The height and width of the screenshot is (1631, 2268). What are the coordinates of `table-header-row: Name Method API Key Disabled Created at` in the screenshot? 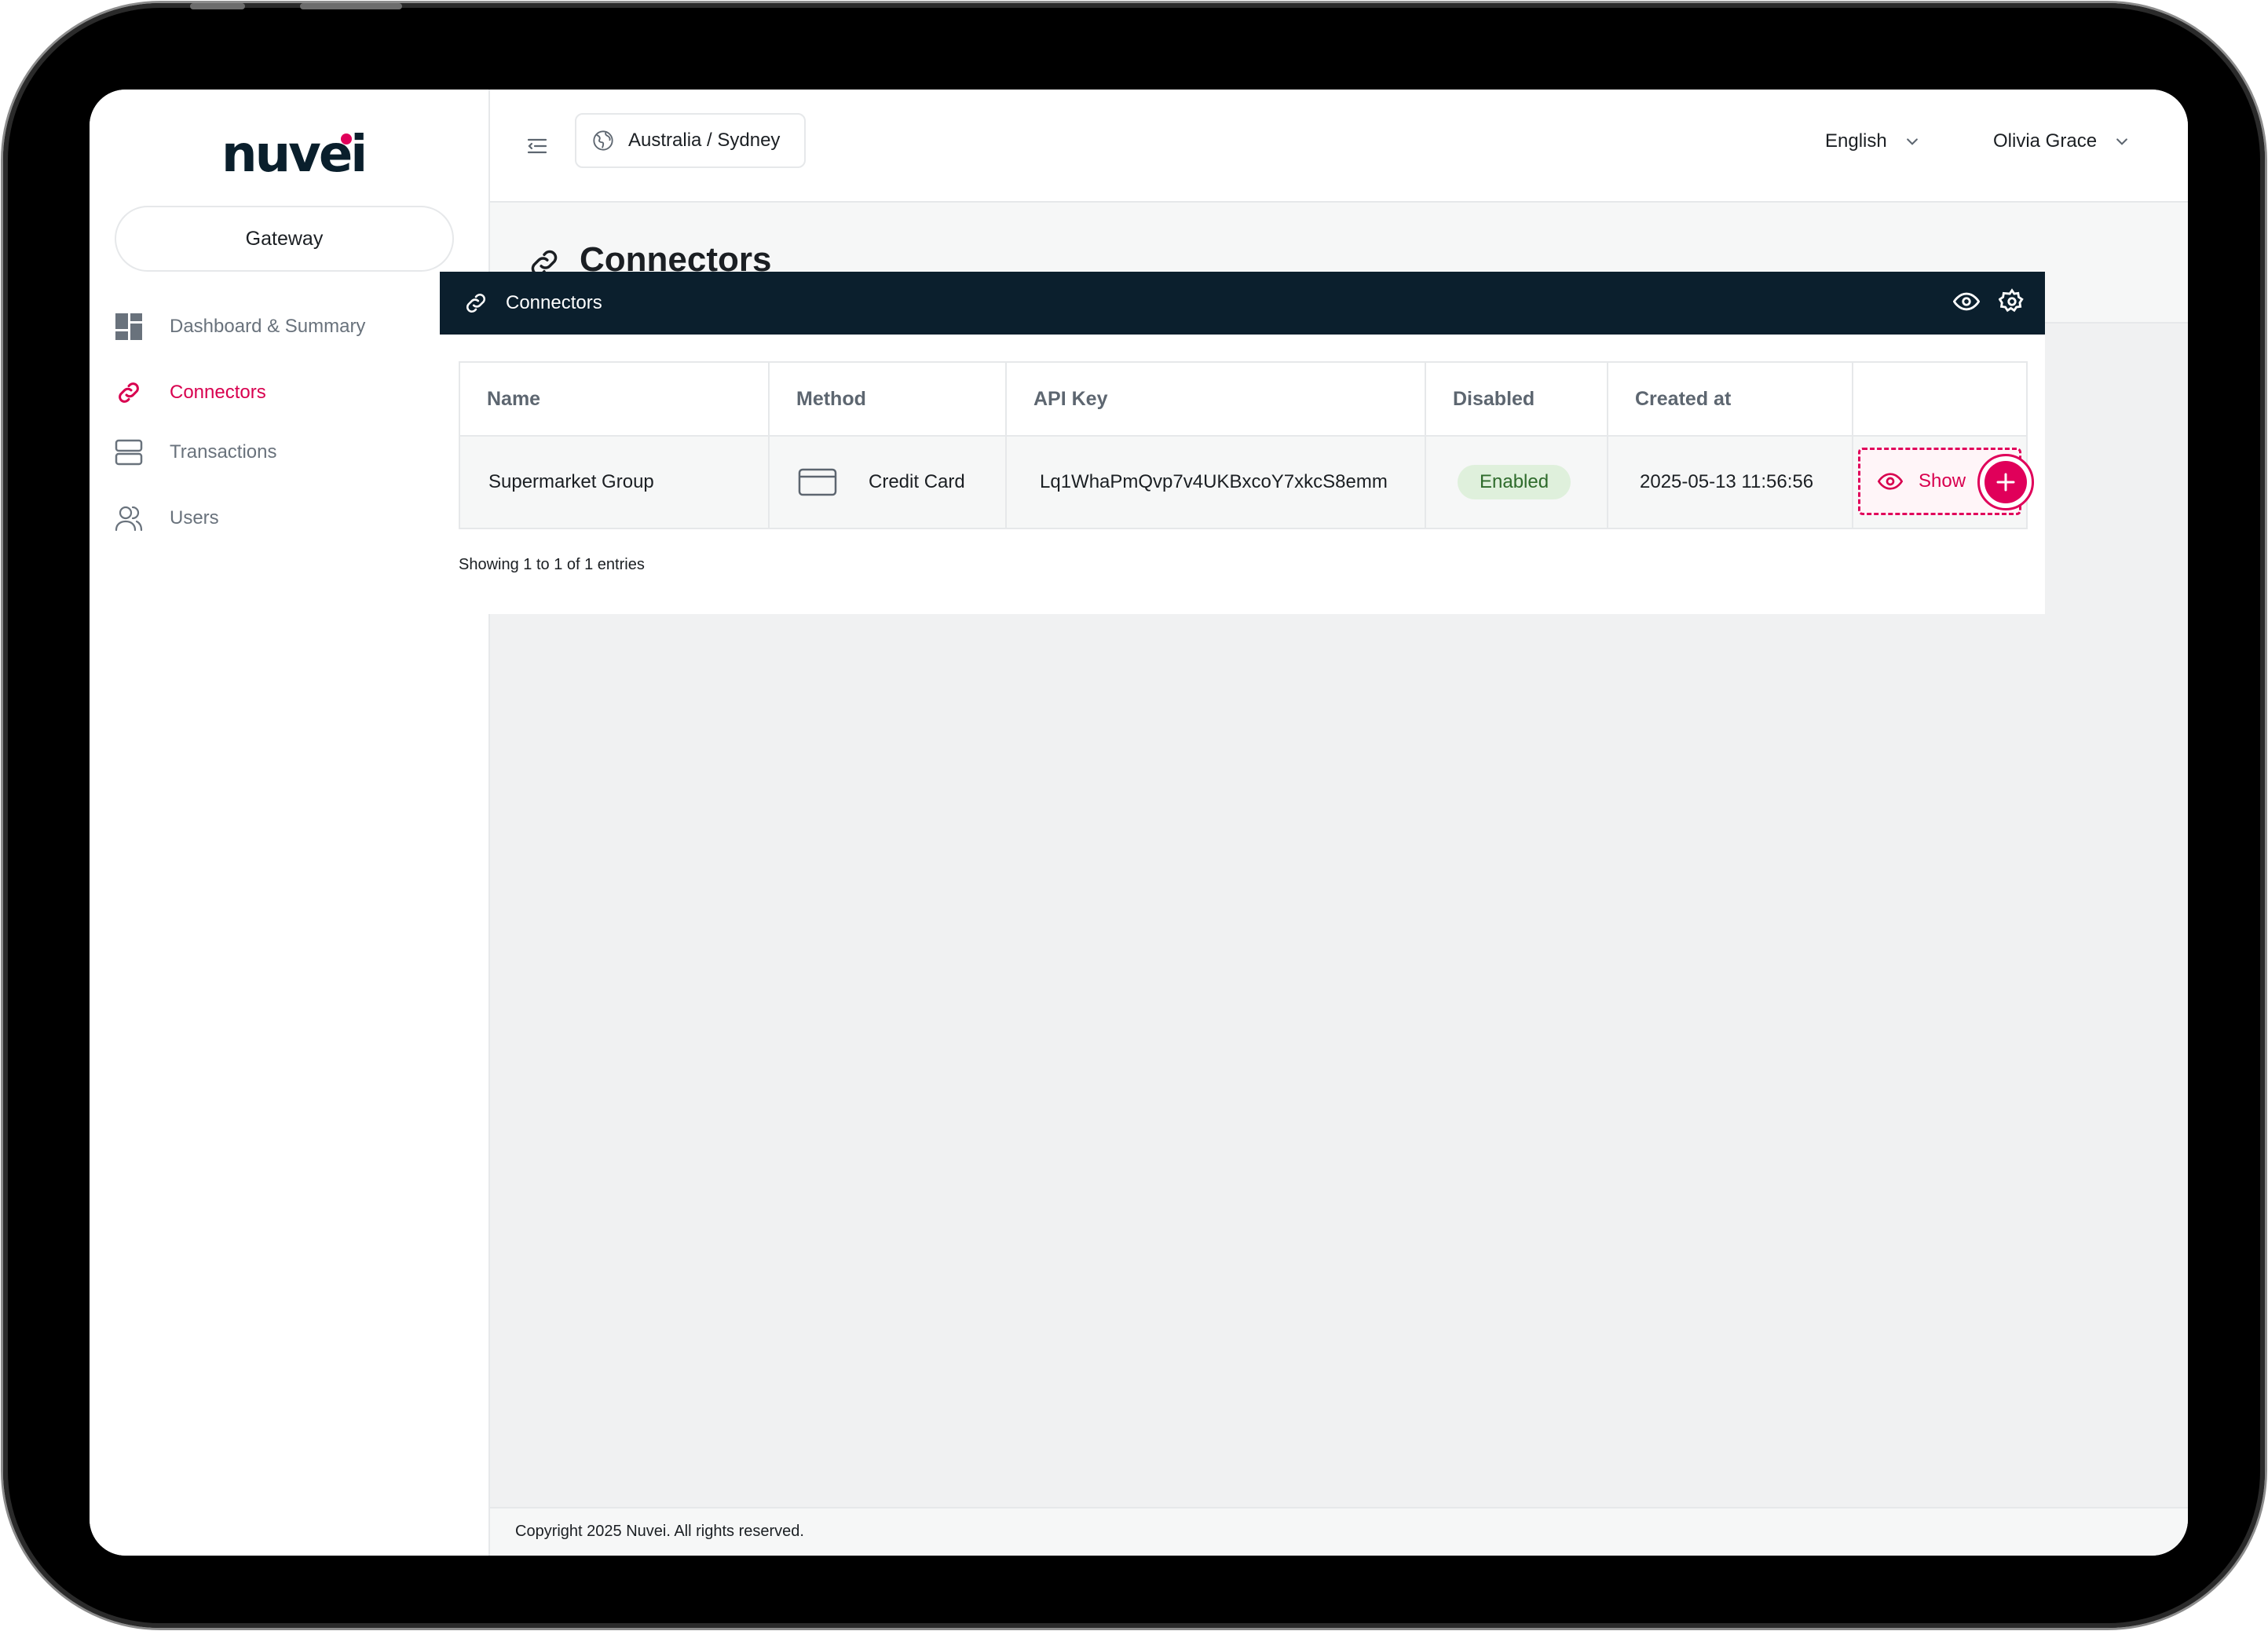 It's located at (1244, 399).